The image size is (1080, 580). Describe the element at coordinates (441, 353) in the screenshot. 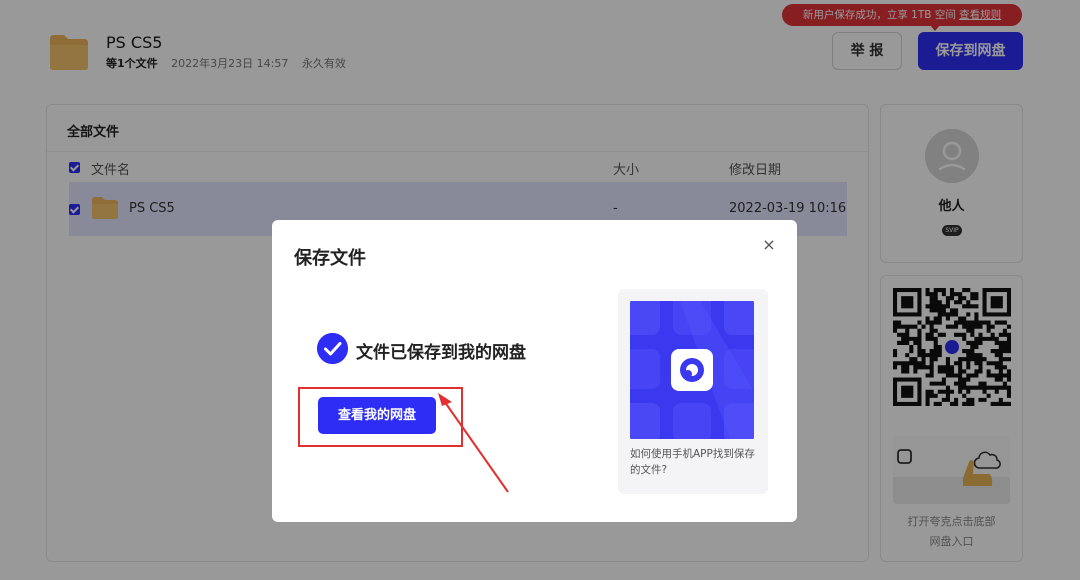

I see `success-message: 文件已保存到我的网盘` at that location.